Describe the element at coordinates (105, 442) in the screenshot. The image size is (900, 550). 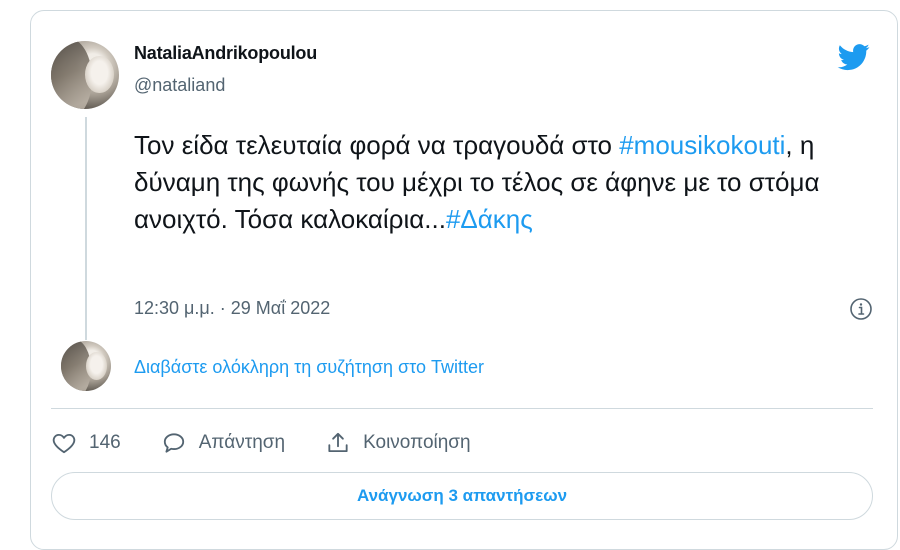
I see `like-count: 146` at that location.